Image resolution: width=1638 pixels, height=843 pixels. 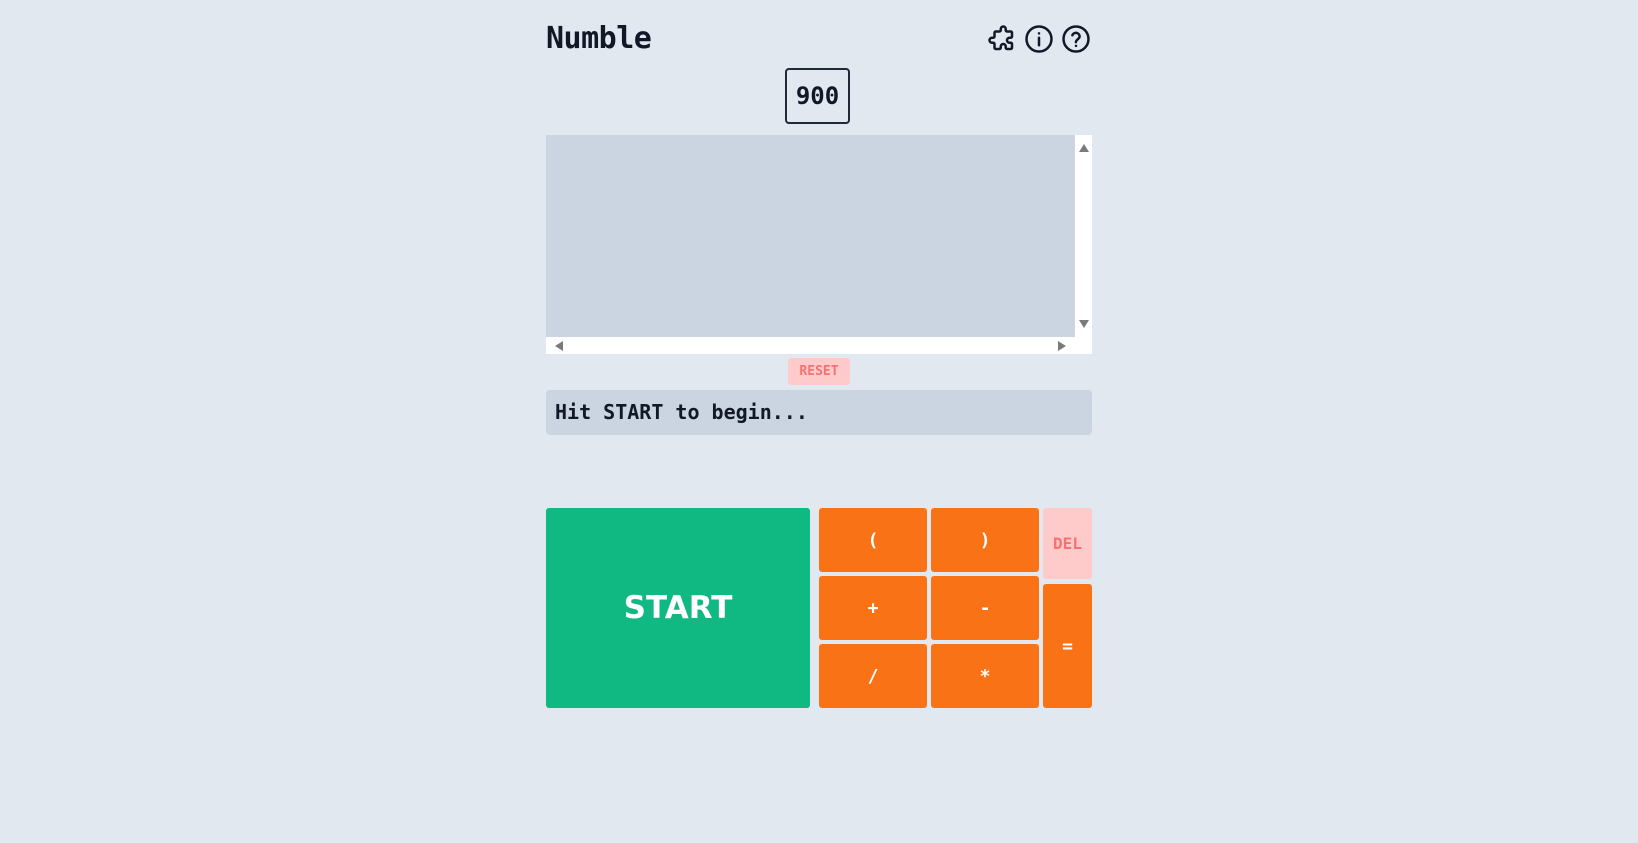 What do you see at coordinates (599, 38) in the screenshot?
I see `app-title: Numble` at bounding box center [599, 38].